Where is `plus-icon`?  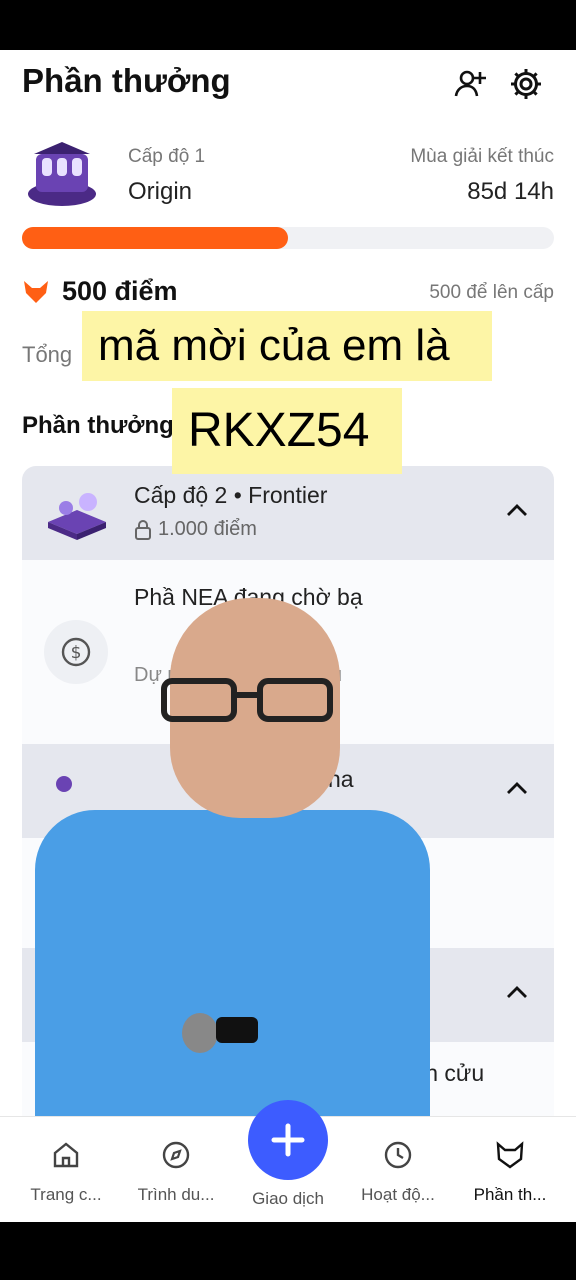
plus-icon is located at coordinates (288, 1140).